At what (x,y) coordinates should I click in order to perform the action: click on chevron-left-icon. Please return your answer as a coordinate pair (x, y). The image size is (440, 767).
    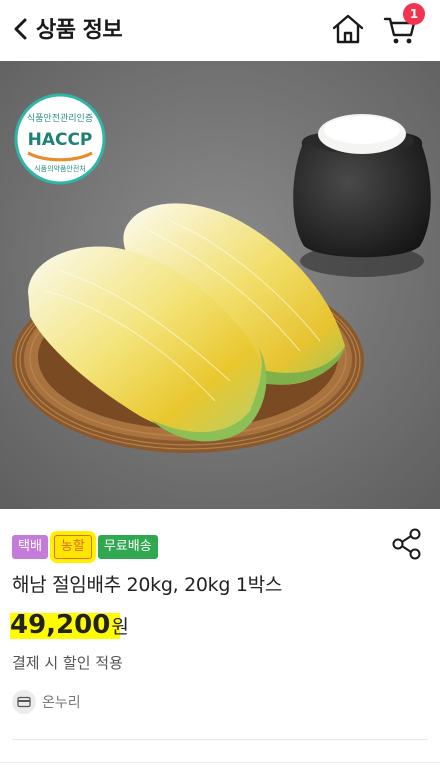
    Looking at the image, I should click on (20, 29).